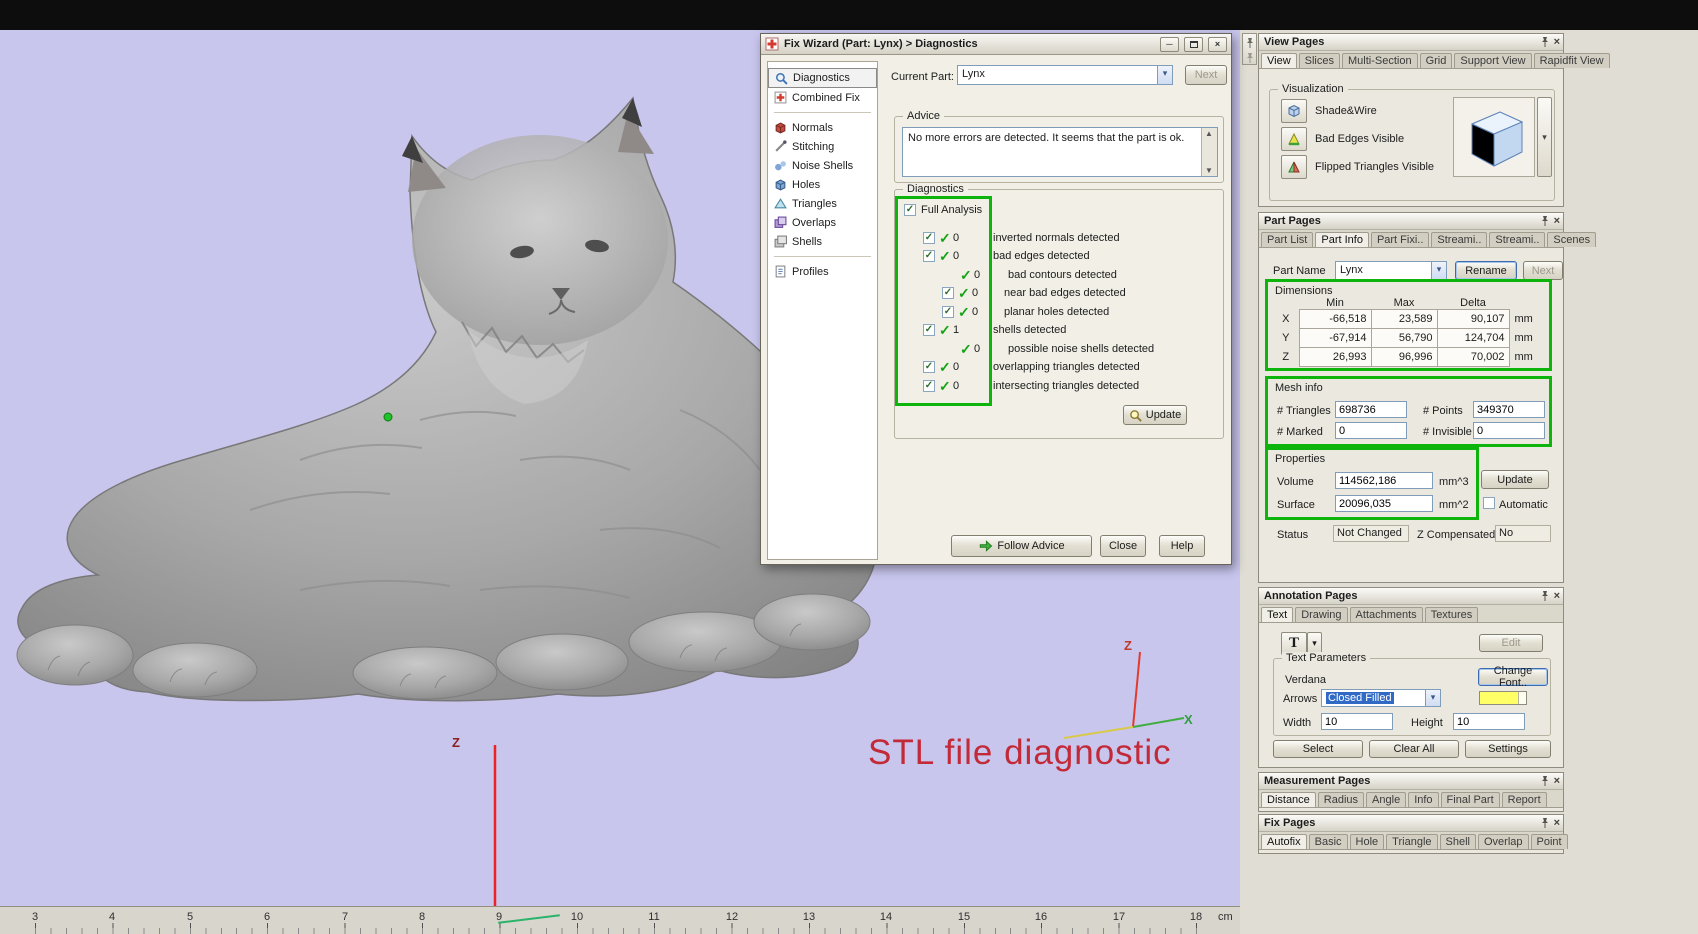 The image size is (1698, 934). Describe the element at coordinates (1217, 44) in the screenshot. I see `close-button: ×` at that location.